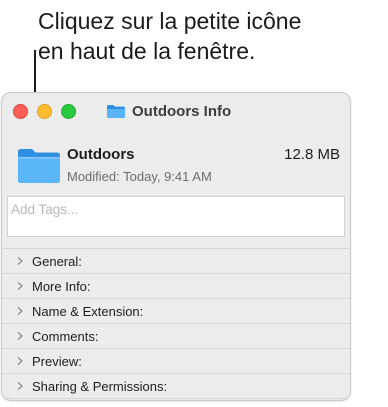  Describe the element at coordinates (176, 311) in the screenshot. I see `section-name-extension: Name & Extension:` at that location.